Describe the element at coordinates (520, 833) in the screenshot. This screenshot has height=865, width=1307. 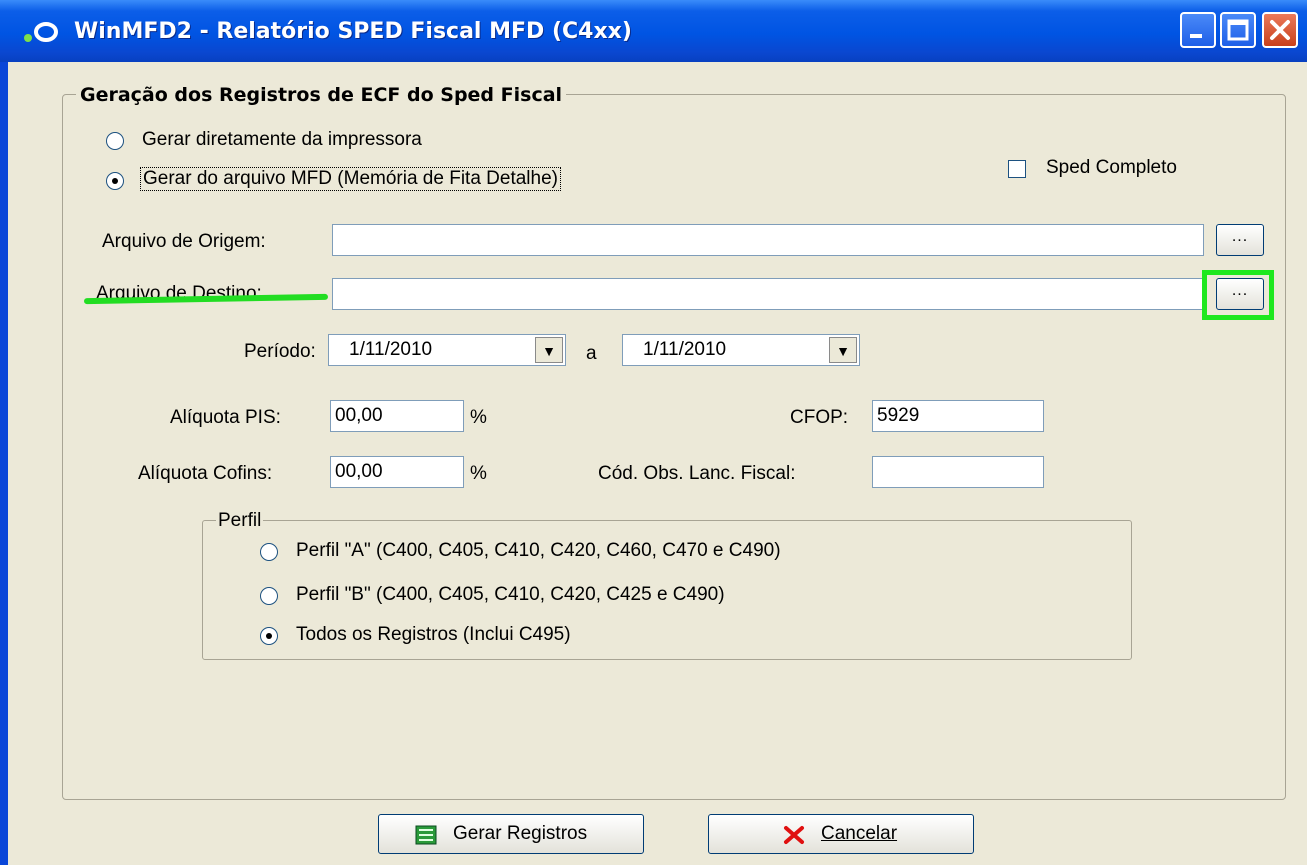
I see `gerar-registros-label: Gerar Registros` at that location.